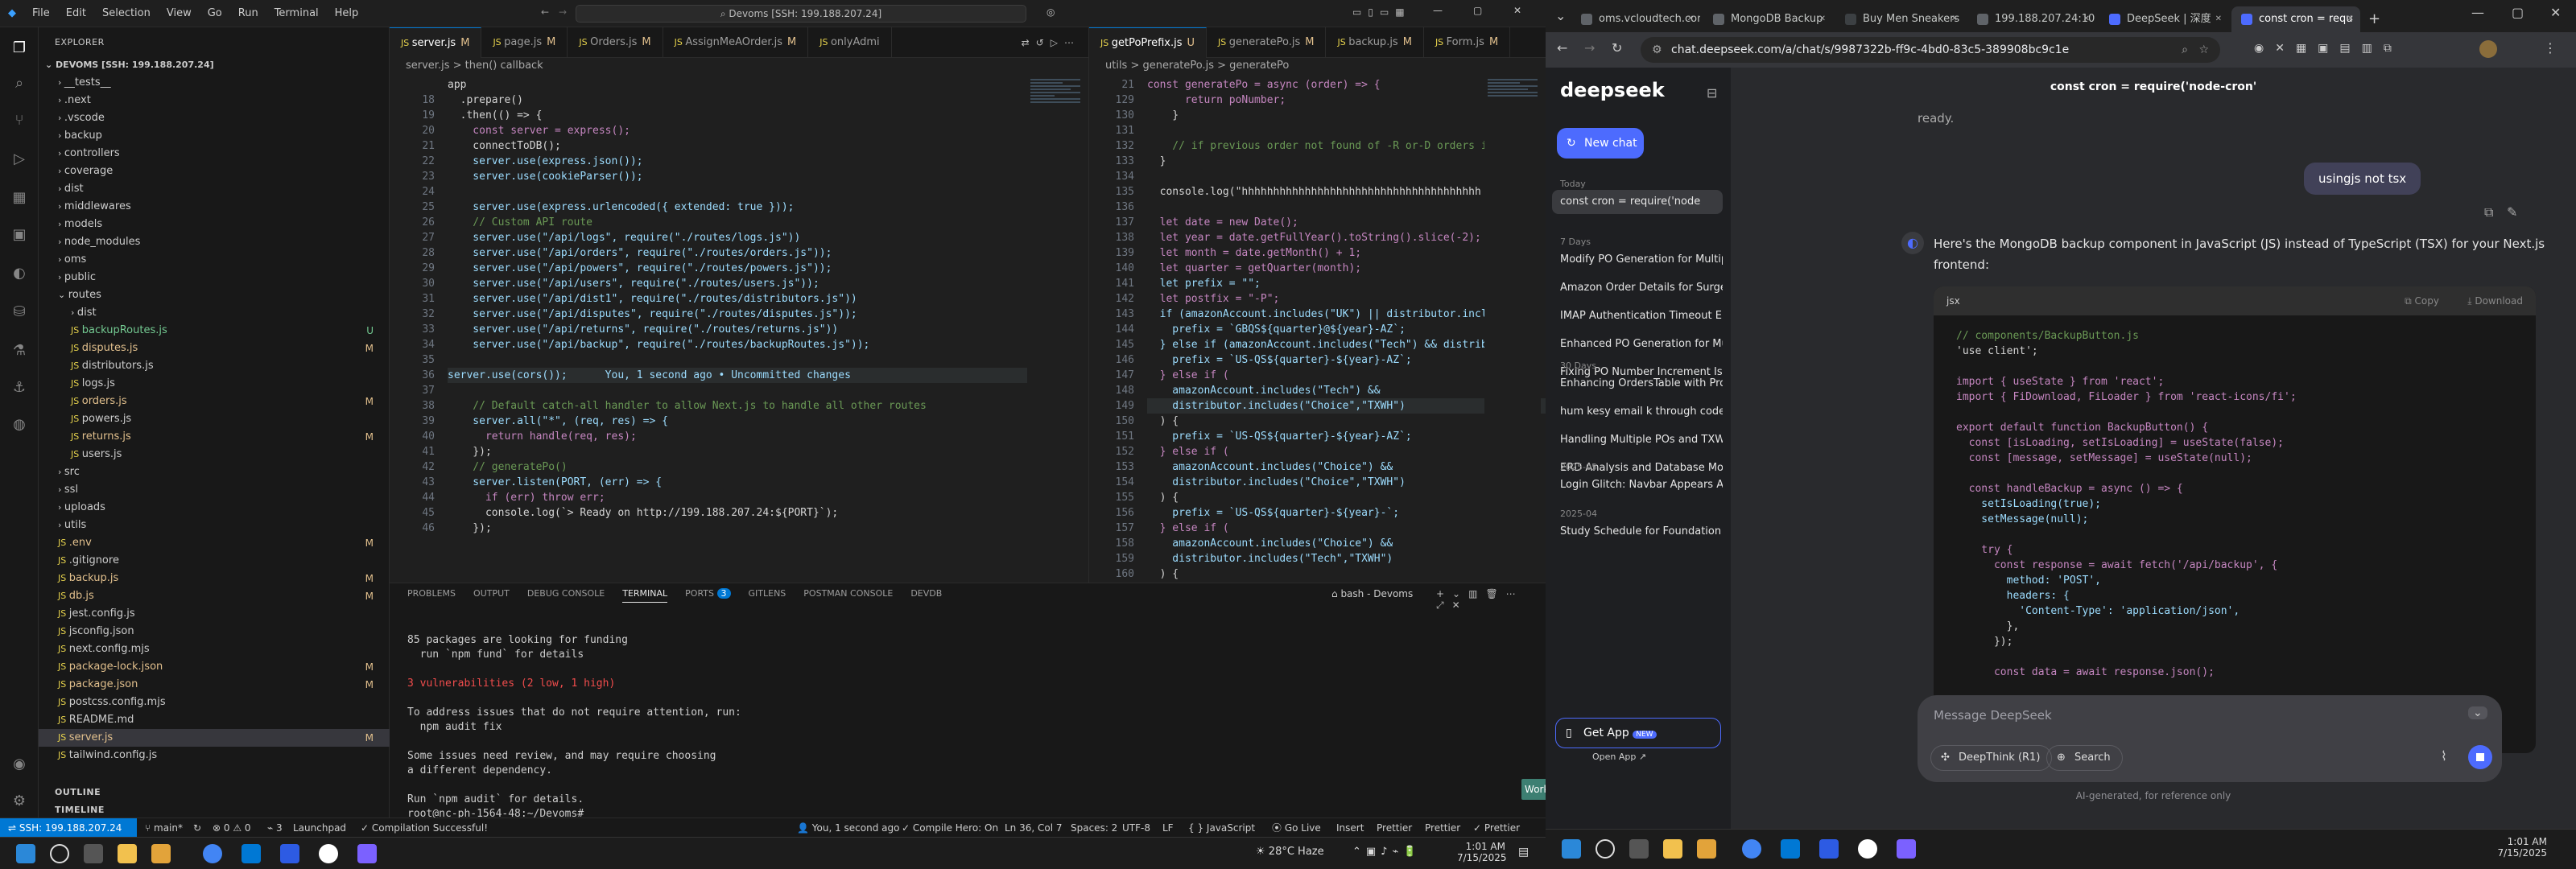 The width and height of the screenshot is (2576, 869). What do you see at coordinates (76, 13) in the screenshot?
I see `menu-edit: Edit` at bounding box center [76, 13].